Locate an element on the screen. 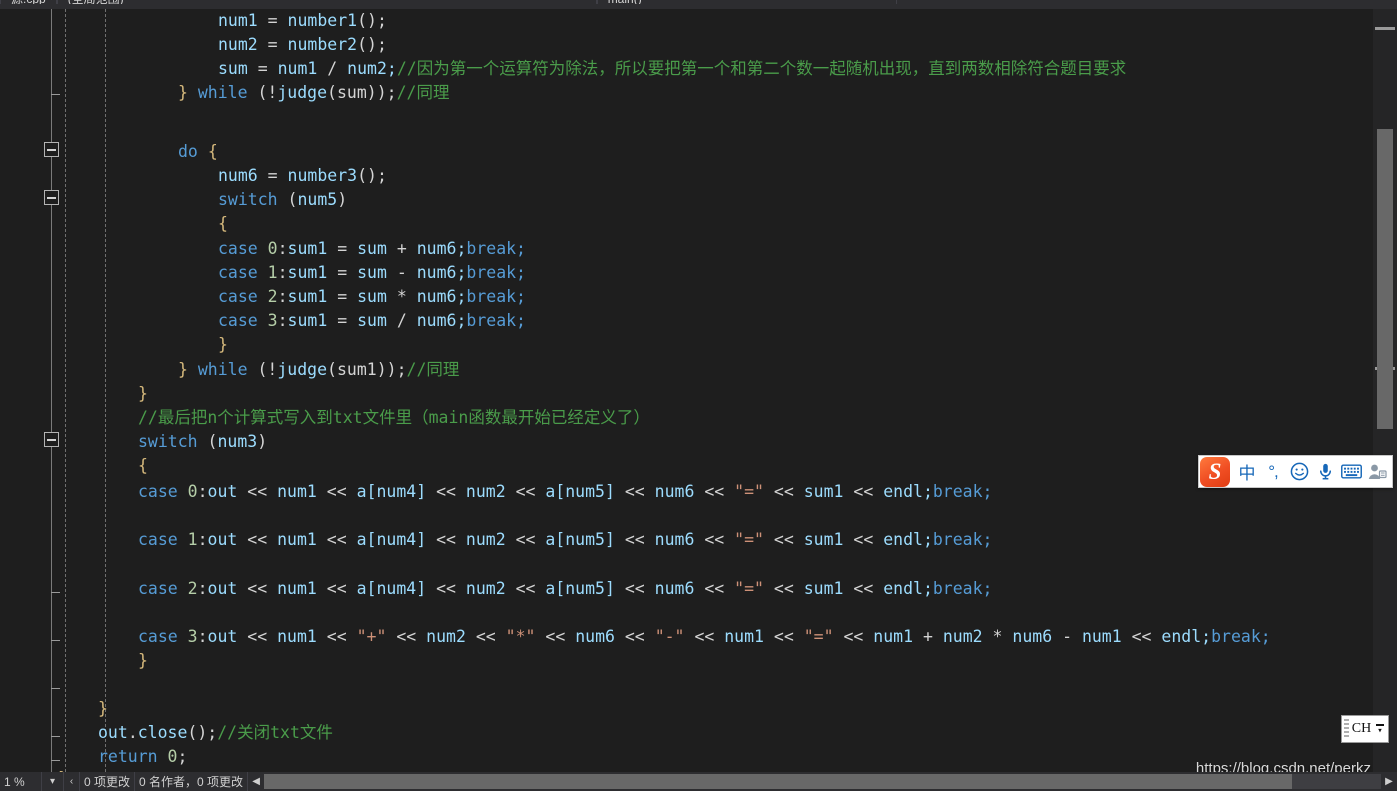 Image resolution: width=1397 pixels, height=791 pixels. code-line: return 0; is located at coordinates (142, 757).